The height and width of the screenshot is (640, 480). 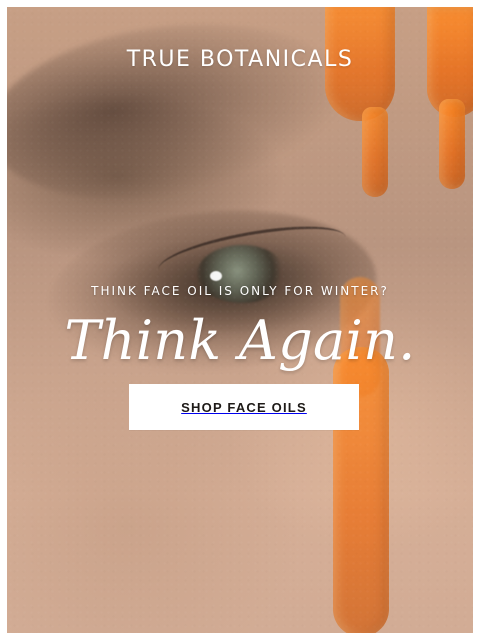 What do you see at coordinates (240, 340) in the screenshot?
I see `hero-headline: Think Again.` at bounding box center [240, 340].